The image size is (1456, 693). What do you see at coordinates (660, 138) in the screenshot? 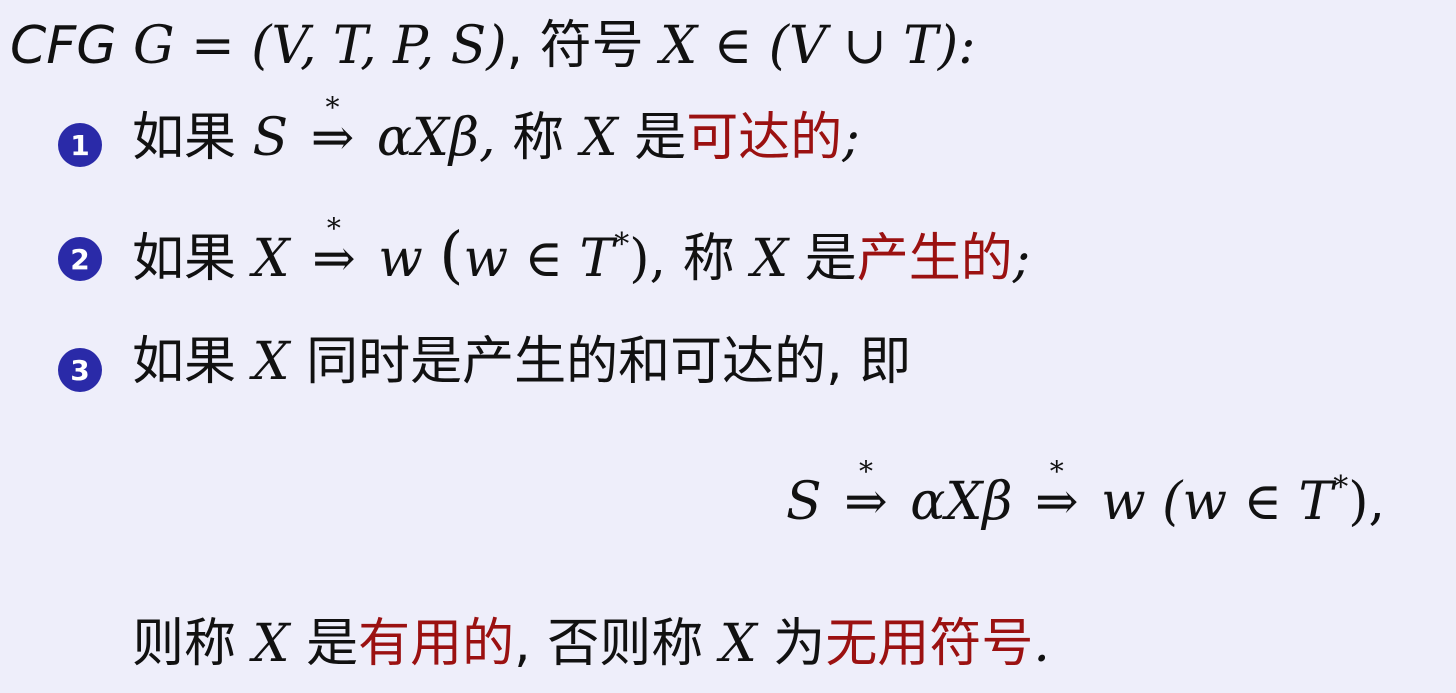
I see `item-1-is: 是` at bounding box center [660, 138].